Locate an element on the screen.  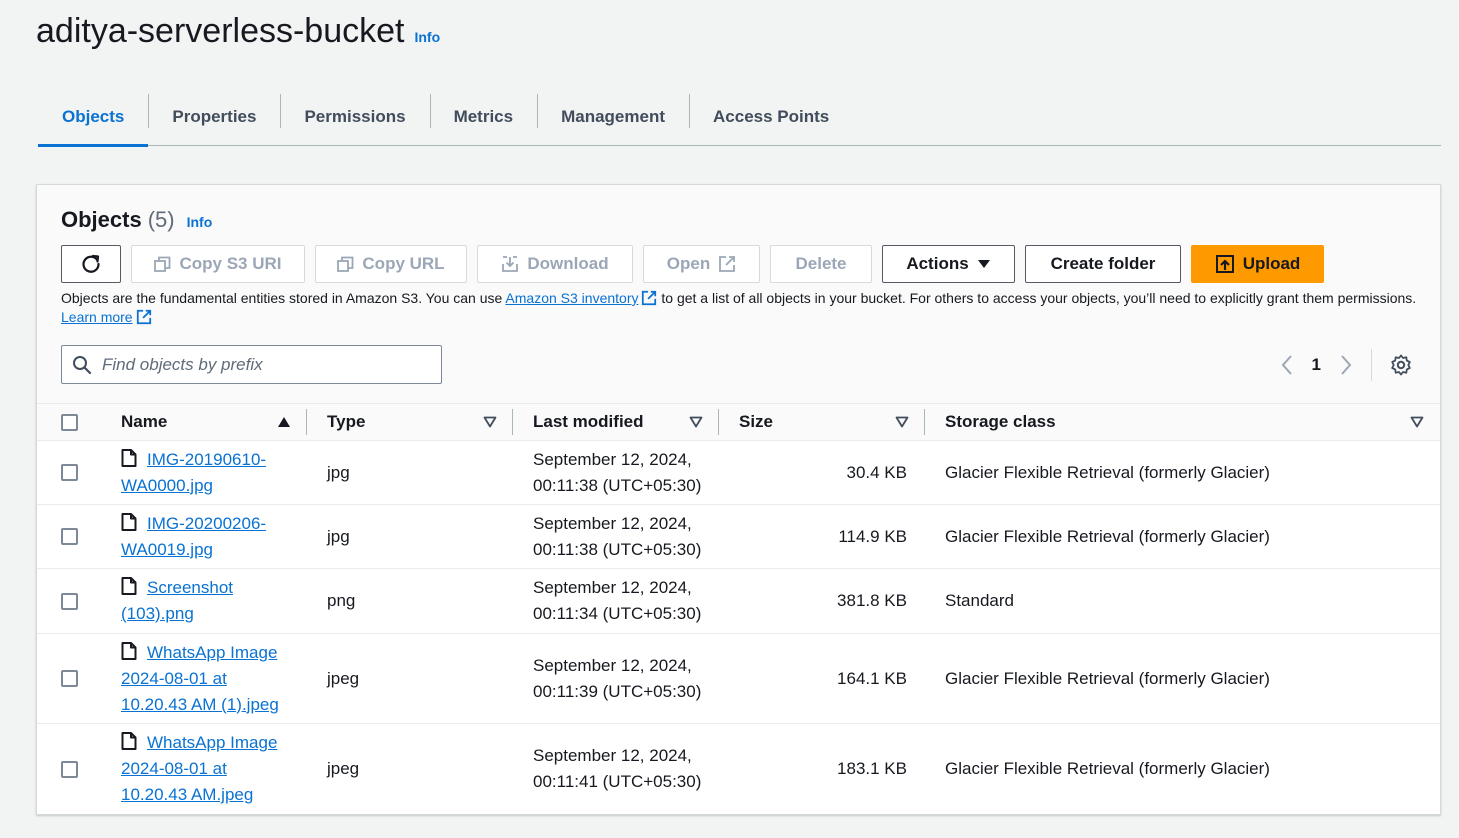
bucket-header: aditya-serverless-bucket Info is located at coordinates (238, 31).